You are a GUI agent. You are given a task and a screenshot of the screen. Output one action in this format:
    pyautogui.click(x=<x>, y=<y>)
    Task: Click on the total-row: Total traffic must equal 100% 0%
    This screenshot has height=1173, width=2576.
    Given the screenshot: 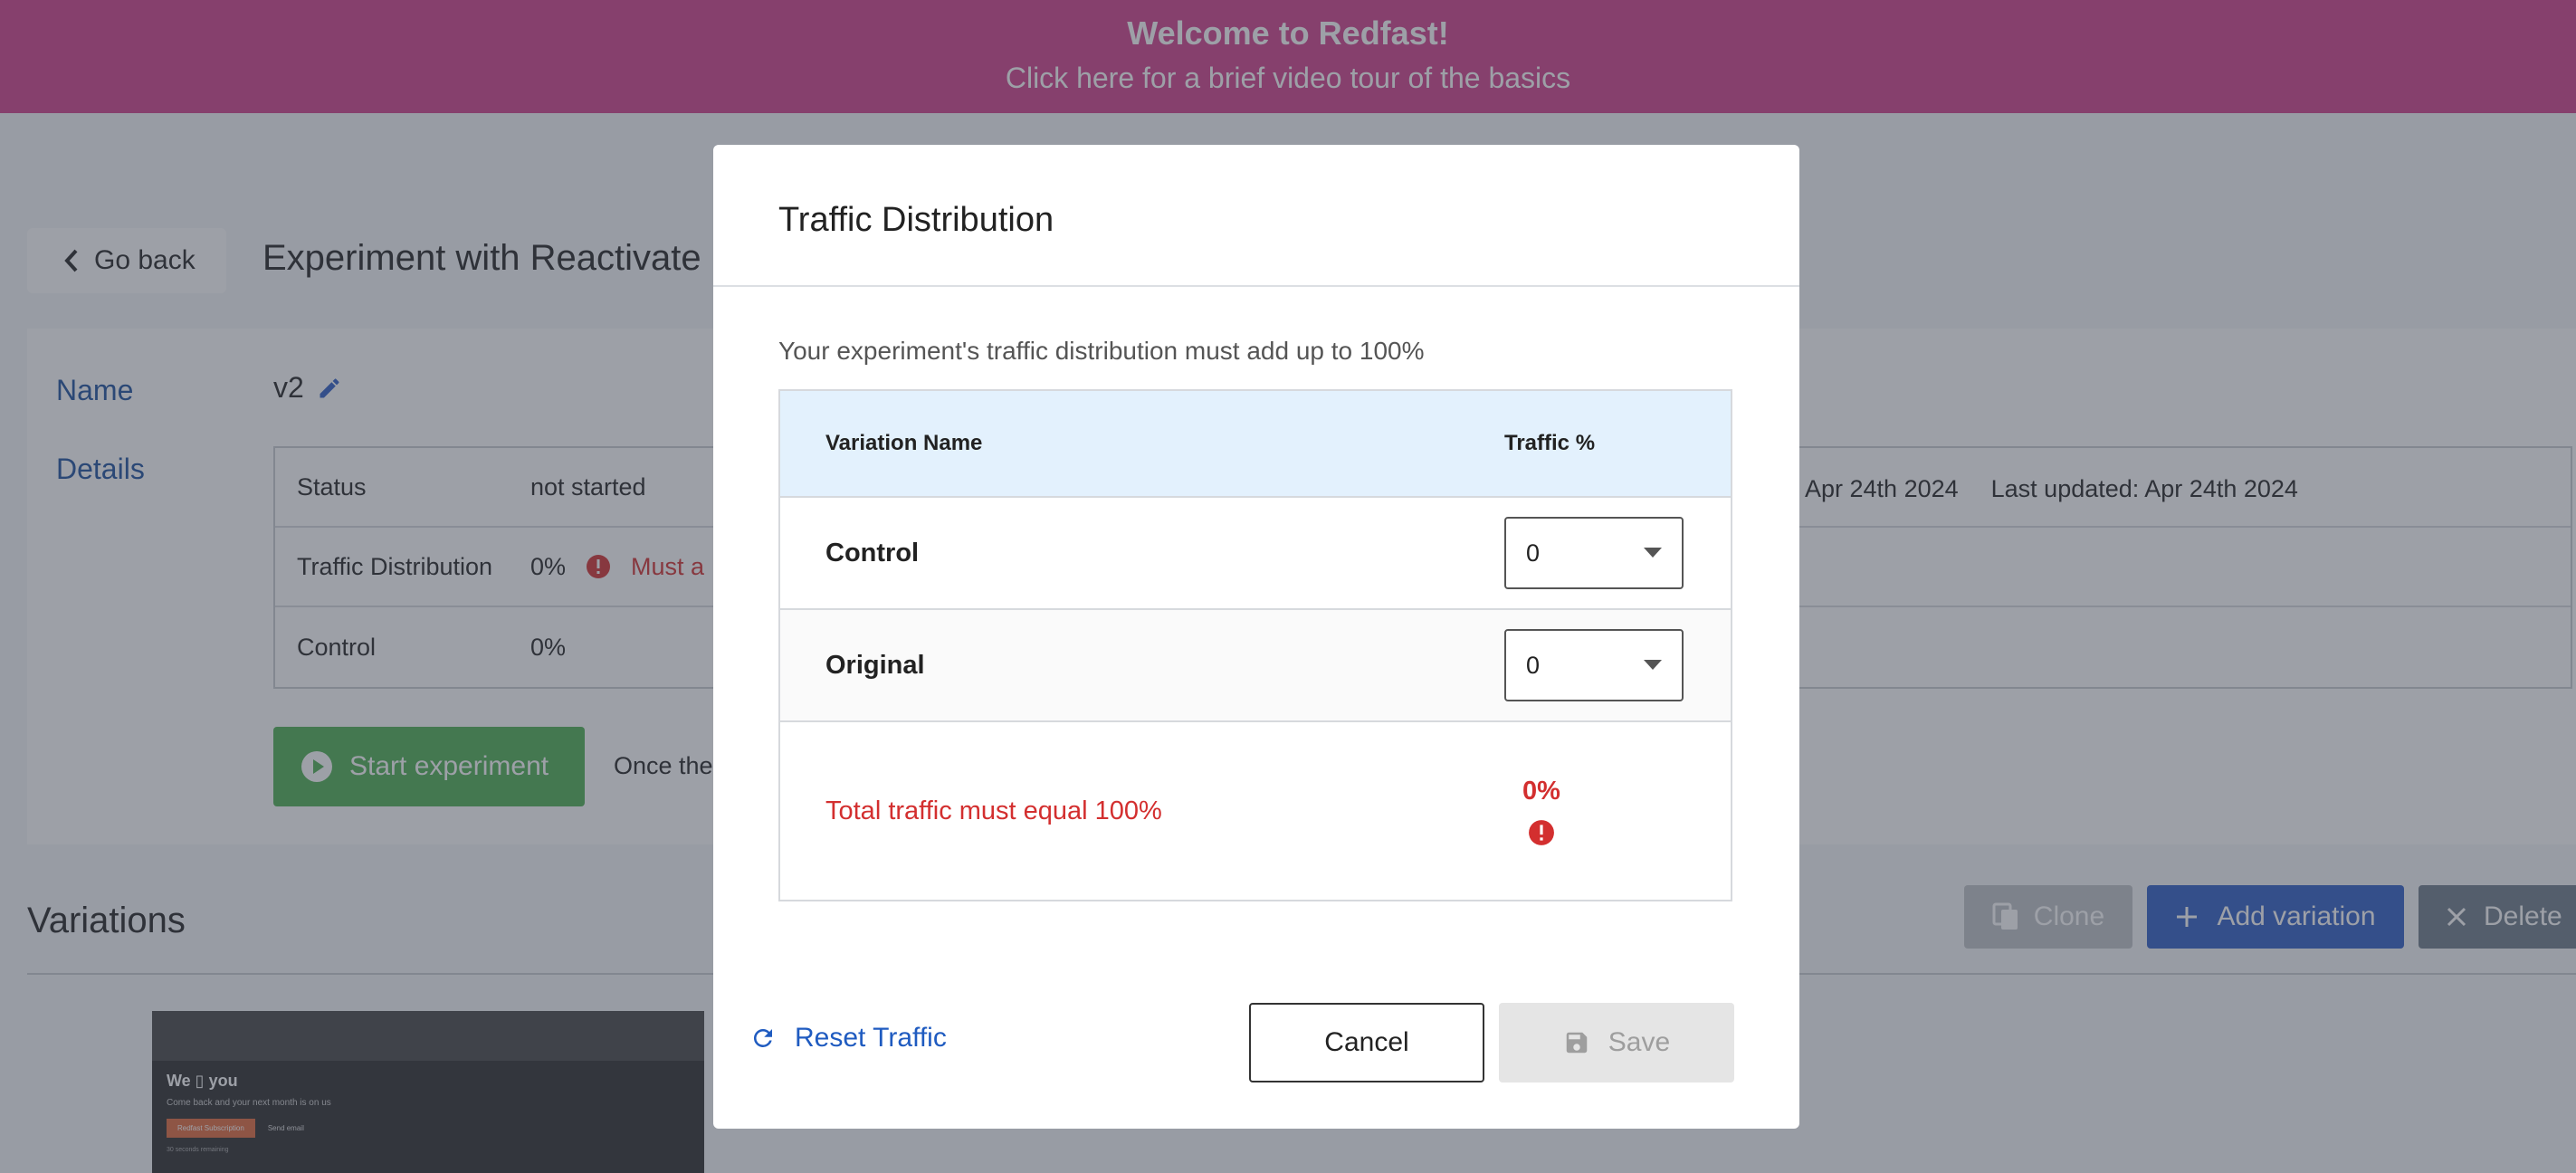 What is the action you would take?
    pyautogui.click(x=1255, y=811)
    